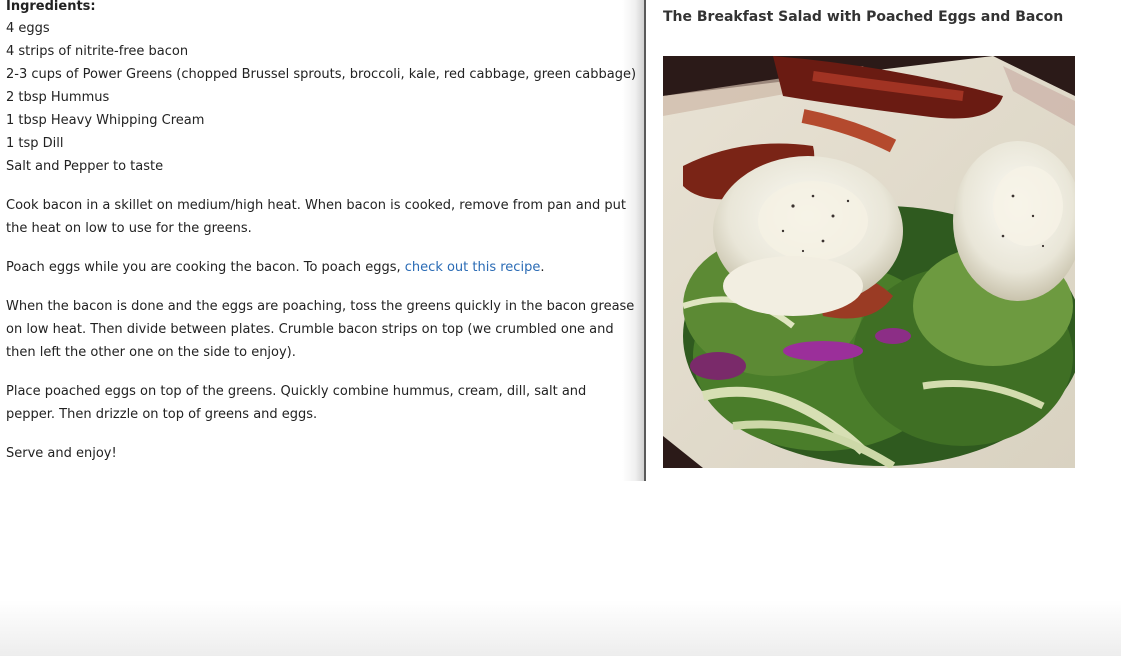 This screenshot has width=1121, height=656. I want to click on ingredient-item: 1 tbsp Heavy Whipping Cream, so click(105, 120).